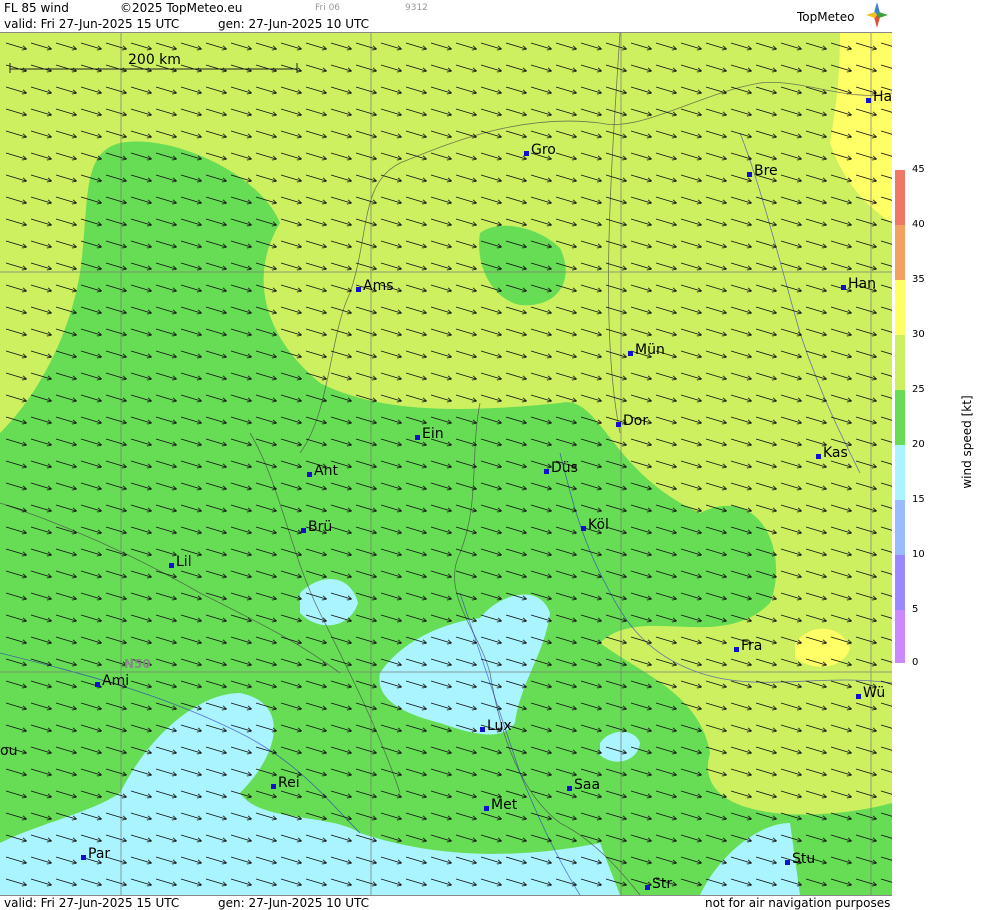 Image resolution: width=983 pixels, height=910 pixels. What do you see at coordinates (918, 389) in the screenshot?
I see `legend-tick: 25` at bounding box center [918, 389].